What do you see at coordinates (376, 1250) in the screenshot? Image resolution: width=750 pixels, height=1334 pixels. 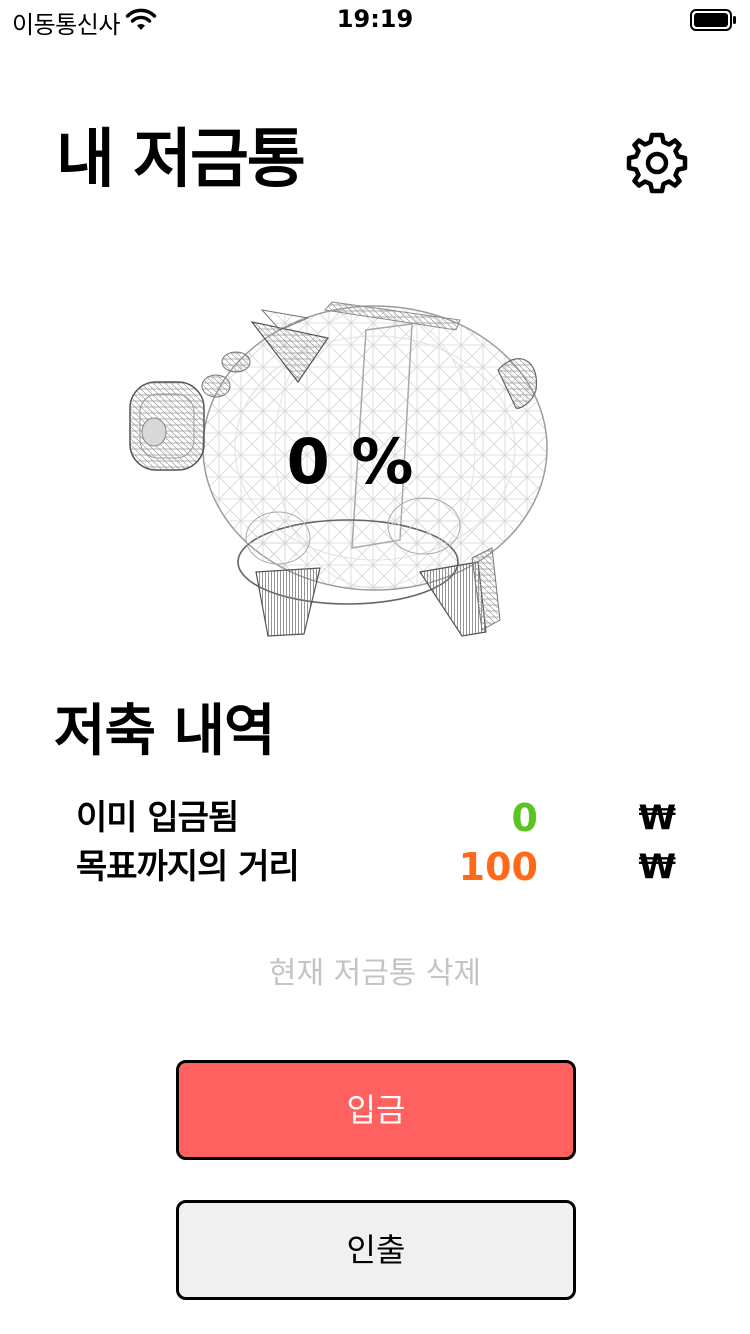 I see `withdraw-button: 인출` at bounding box center [376, 1250].